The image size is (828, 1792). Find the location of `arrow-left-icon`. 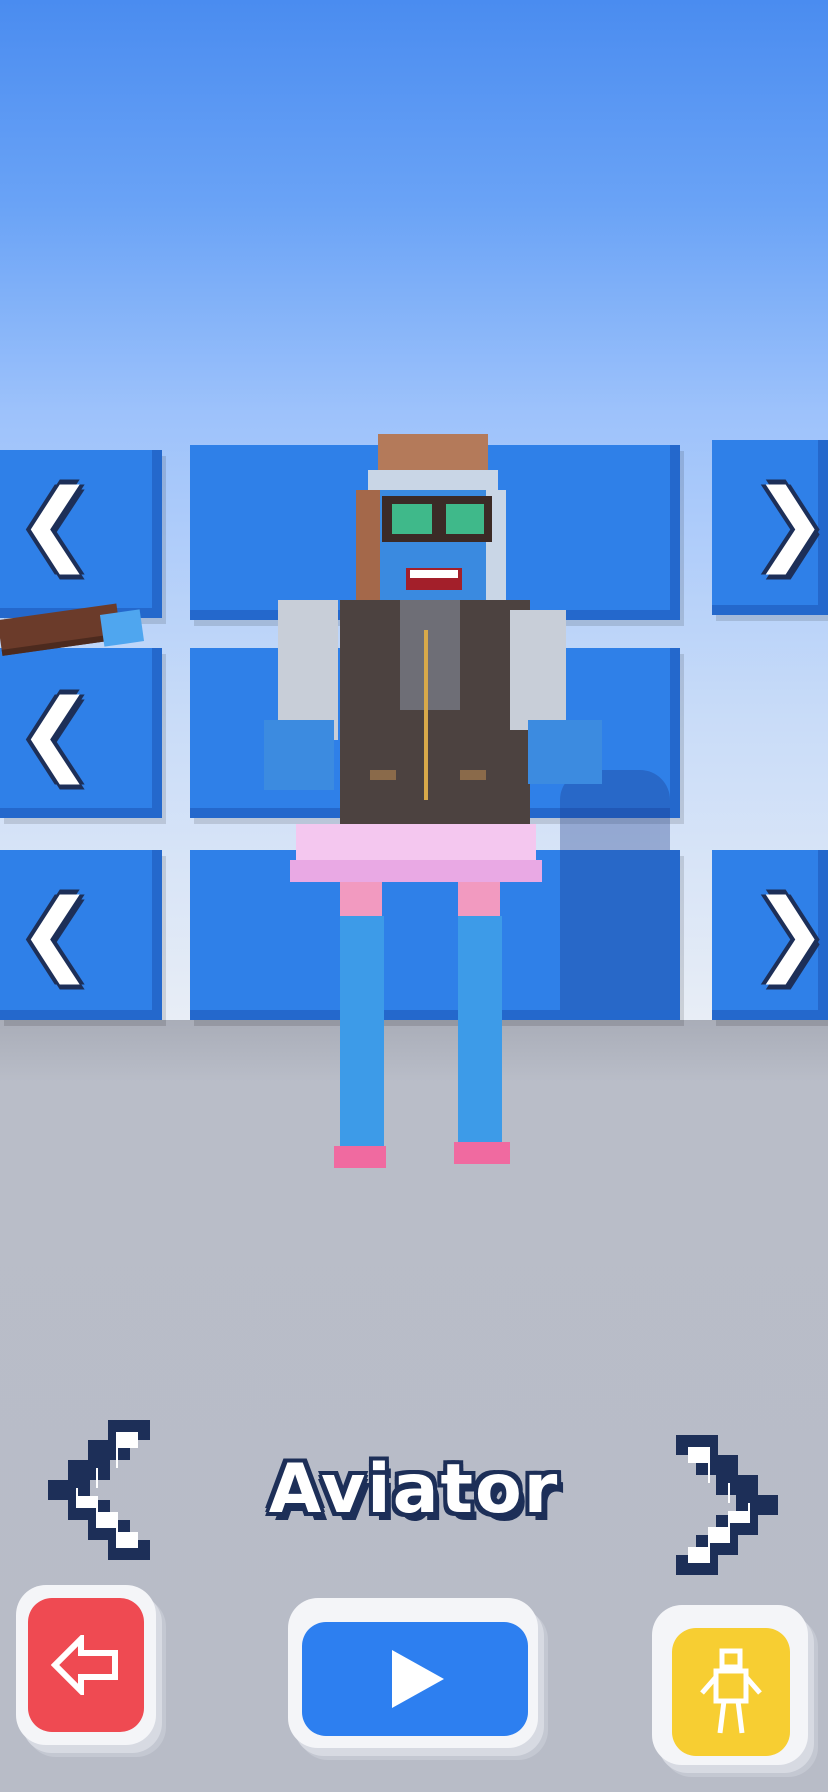

arrow-left-icon is located at coordinates (84, 1665).